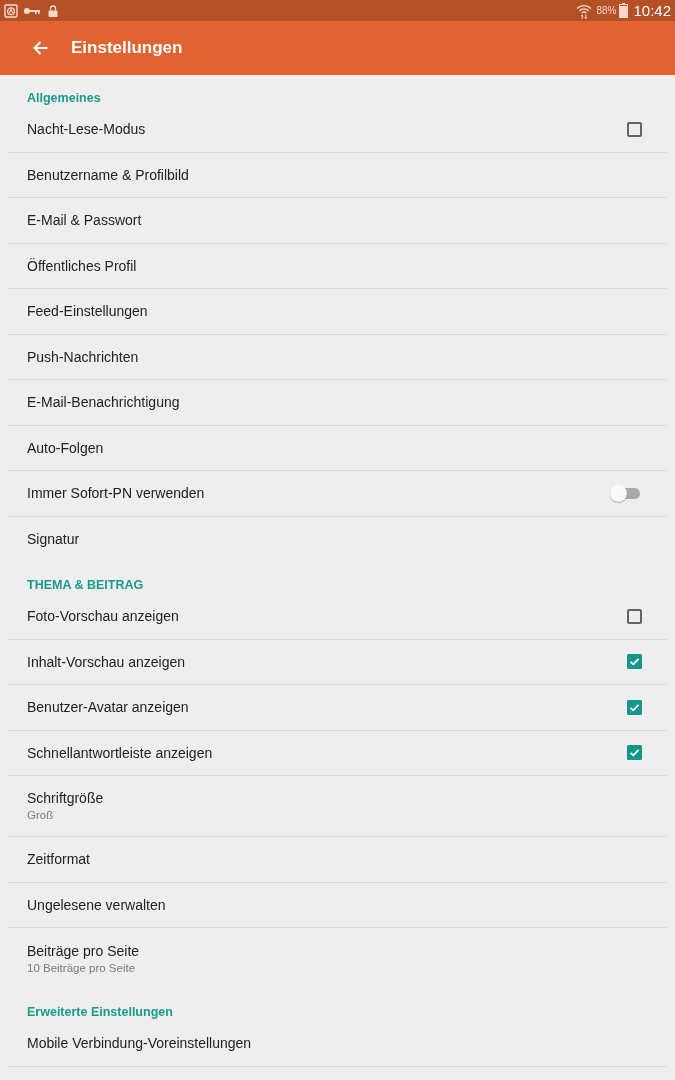 This screenshot has width=675, height=1080. I want to click on setting-label: Inhalt-Vorschau anzeigen, so click(106, 661).